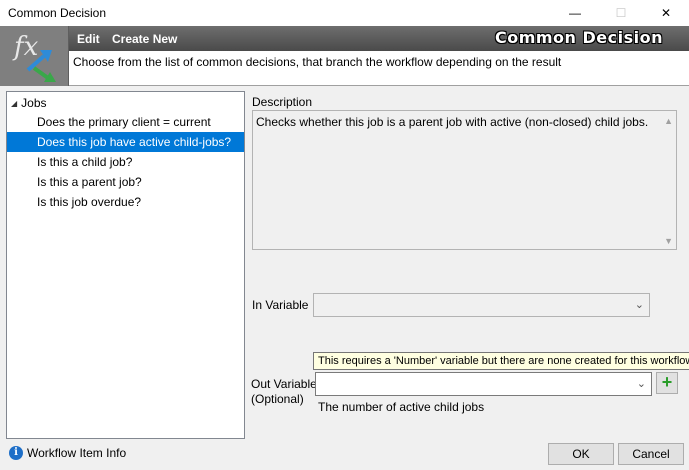 Image resolution: width=689 pixels, height=470 pixels. Describe the element at coordinates (77, 453) in the screenshot. I see `workflow-item-info-label: Workflow Item Info` at that location.